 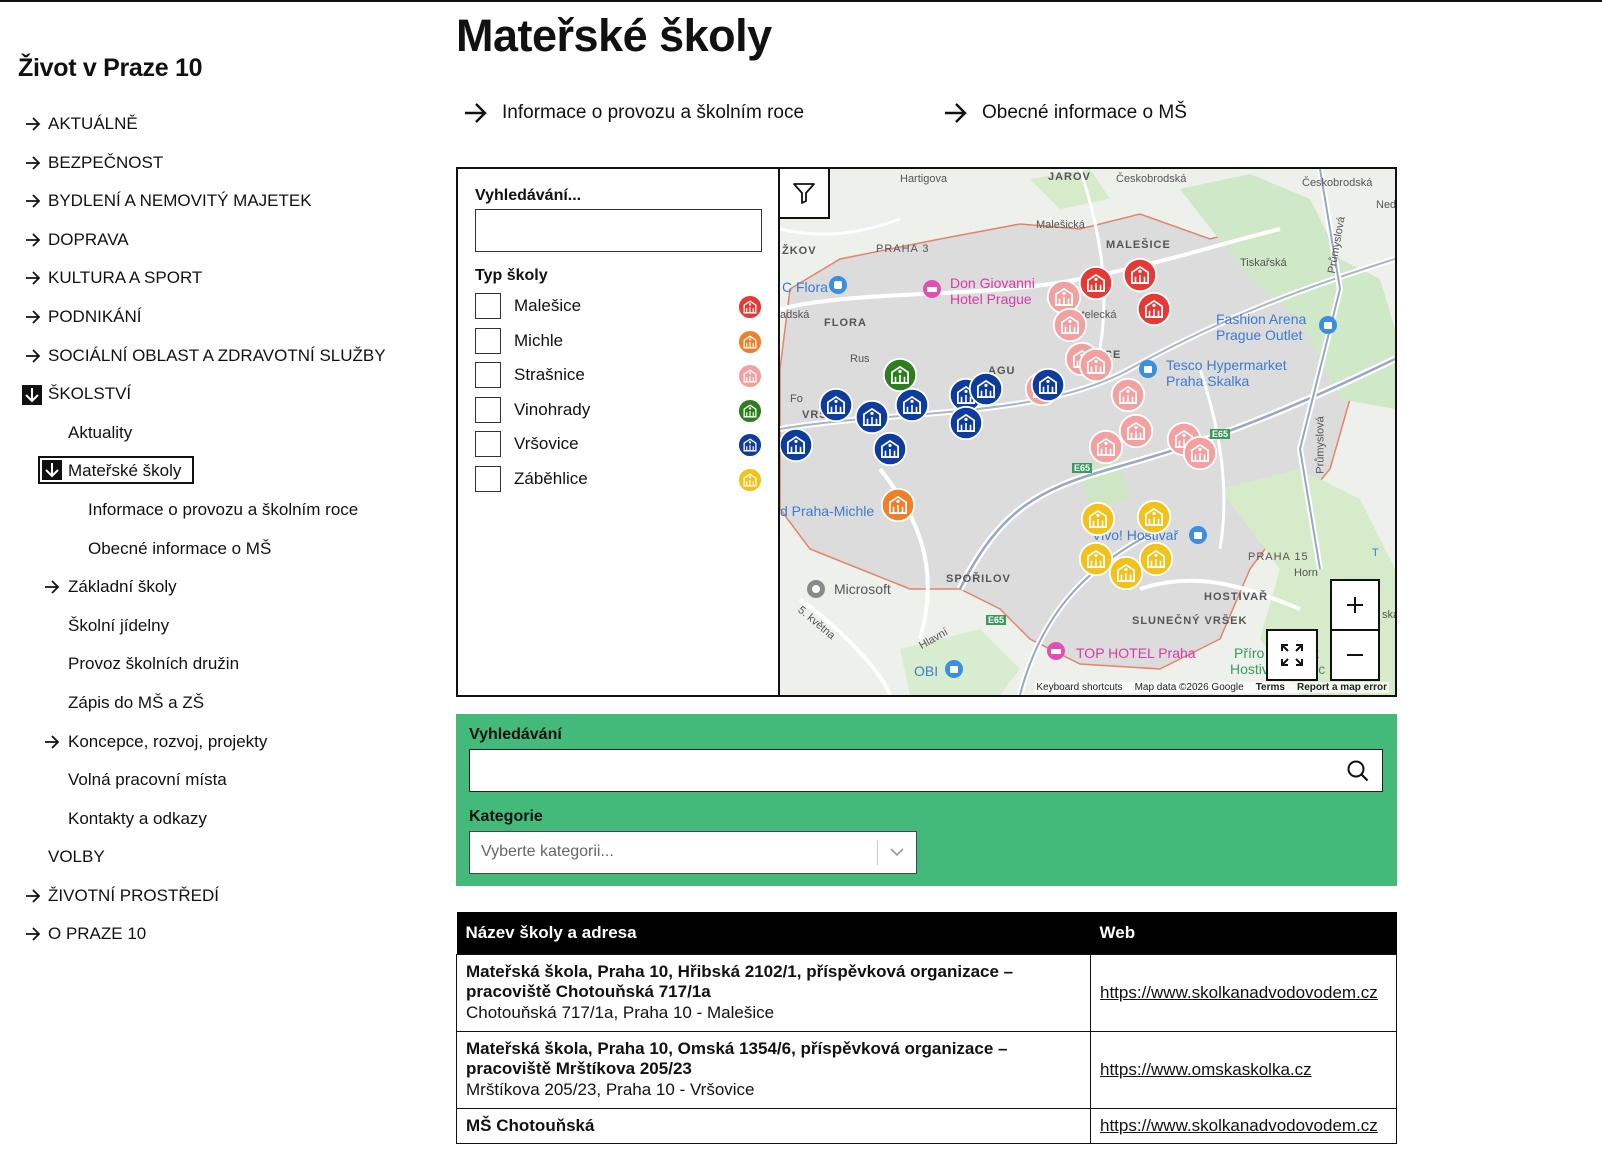 I want to click on map-label-praha15: PRAHA 15, so click(x=1278, y=557).